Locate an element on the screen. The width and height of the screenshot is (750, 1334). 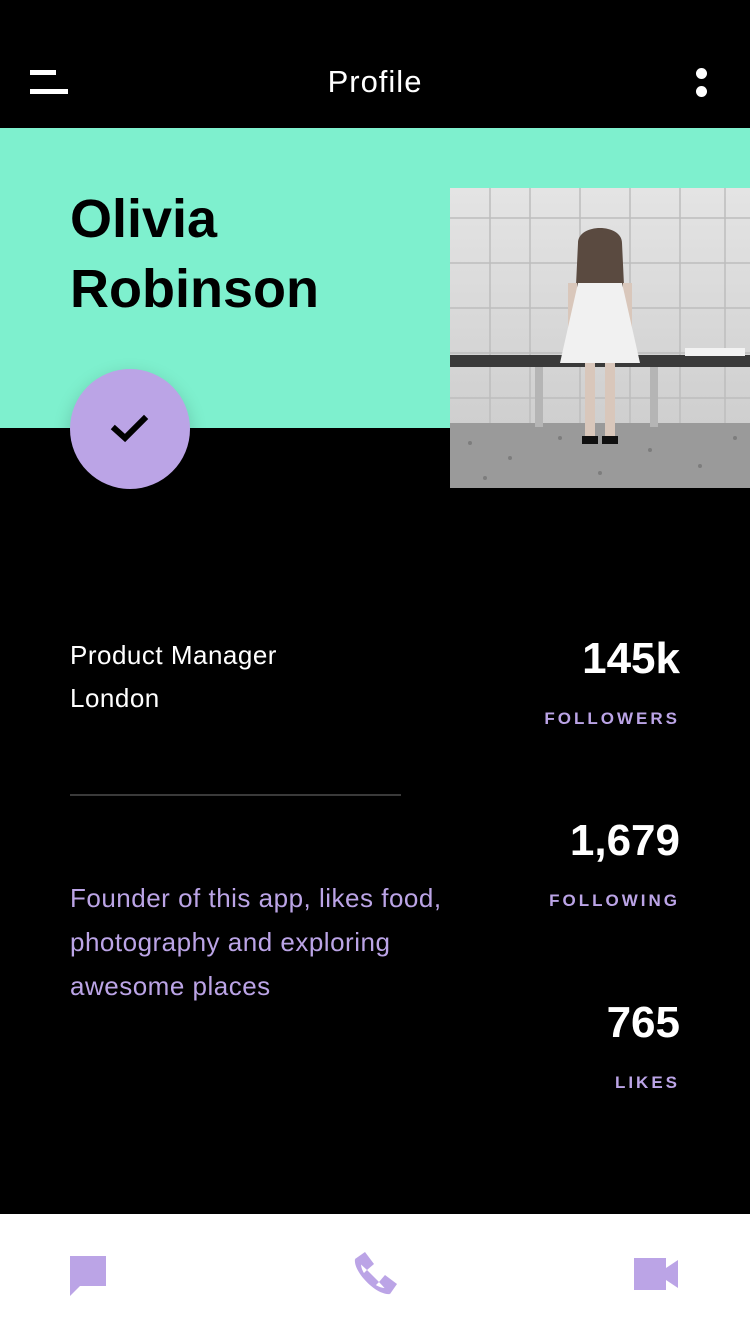
verified-badge is located at coordinates (130, 429).